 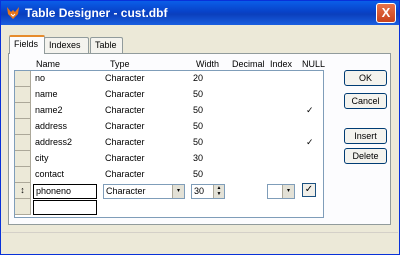 I want to click on title-bar: Table Designer - cust.dbf X, so click(x=200, y=13).